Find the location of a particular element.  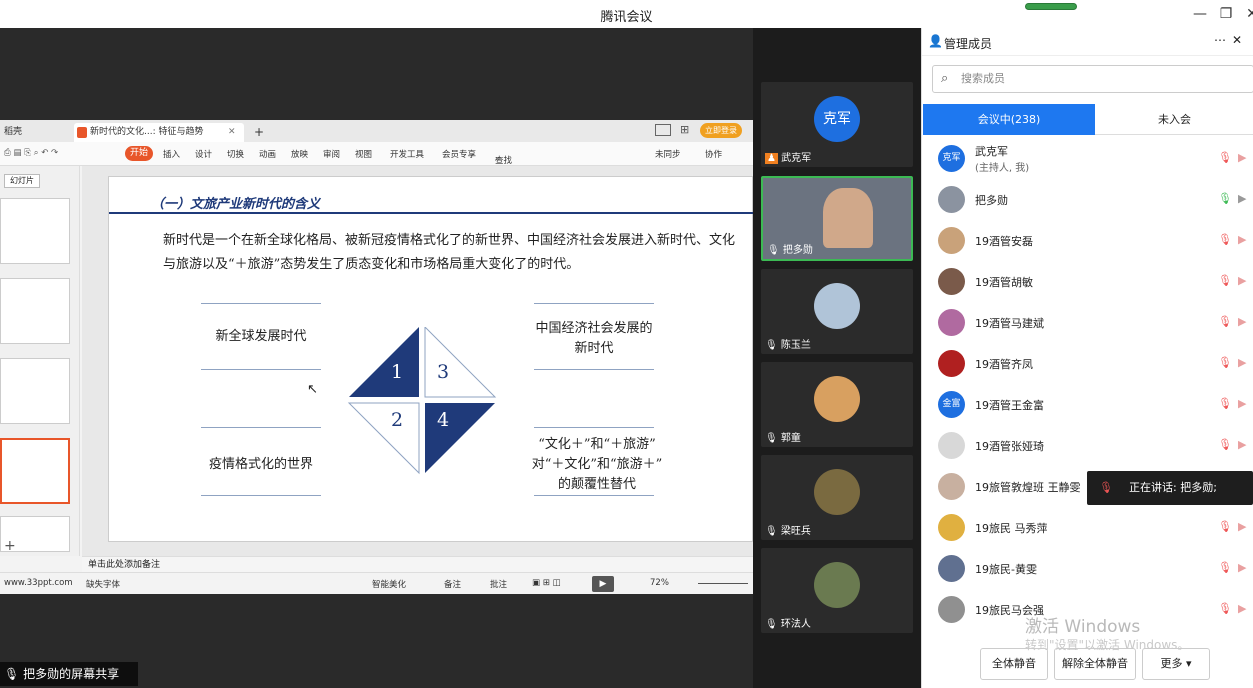

member-name: 19旅管敦煌班 王静雯 is located at coordinates (1028, 487).